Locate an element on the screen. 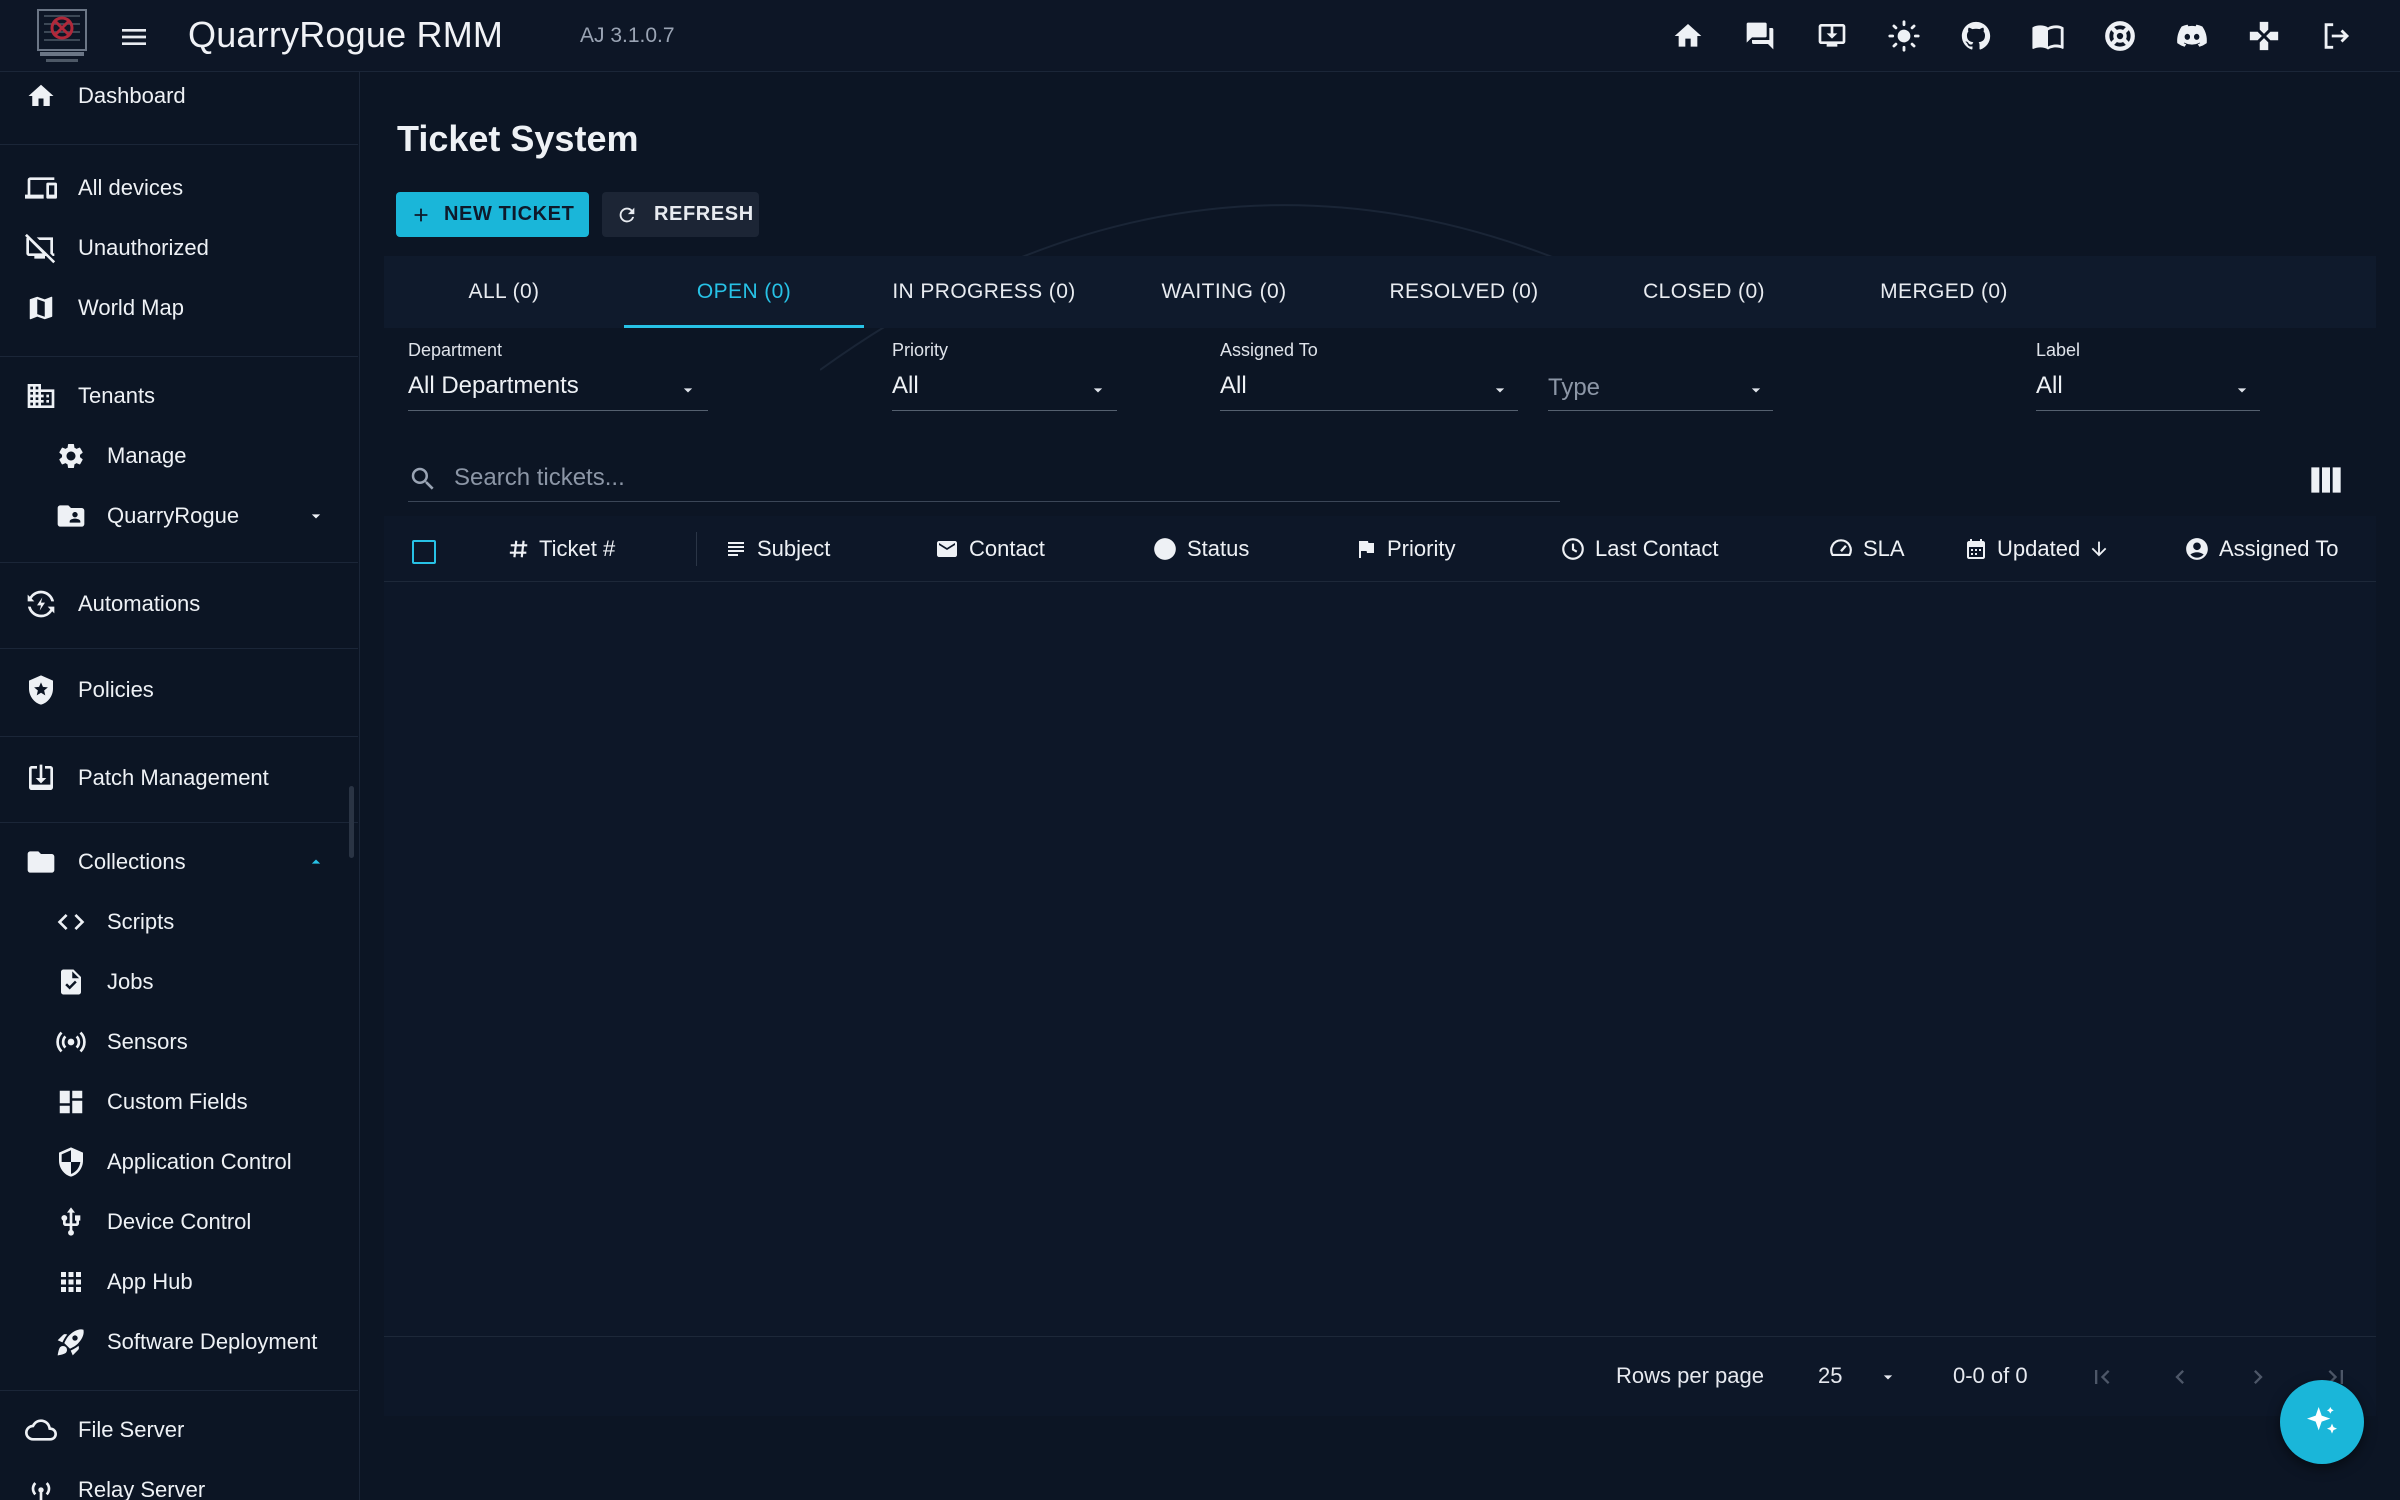 This screenshot has height=1500, width=2400. sidebar-item-device-control: Device Control is located at coordinates (179, 1222).